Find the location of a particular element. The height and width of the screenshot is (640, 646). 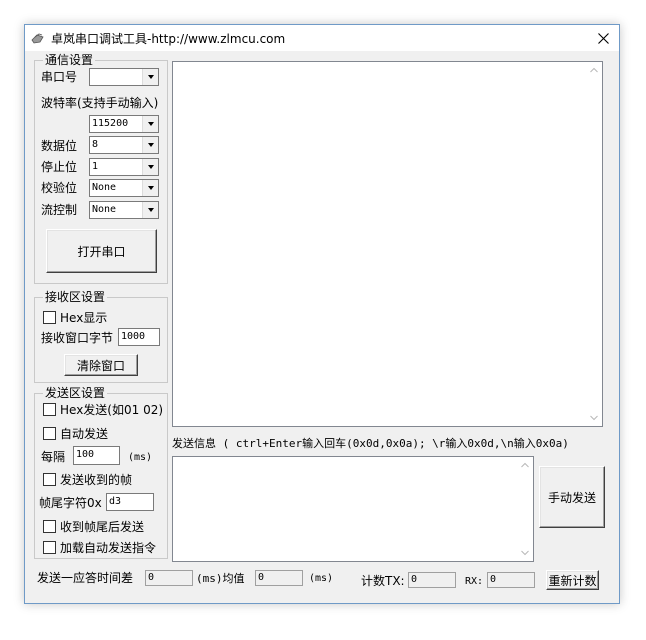

databits-label: 数据位 is located at coordinates (59, 146).